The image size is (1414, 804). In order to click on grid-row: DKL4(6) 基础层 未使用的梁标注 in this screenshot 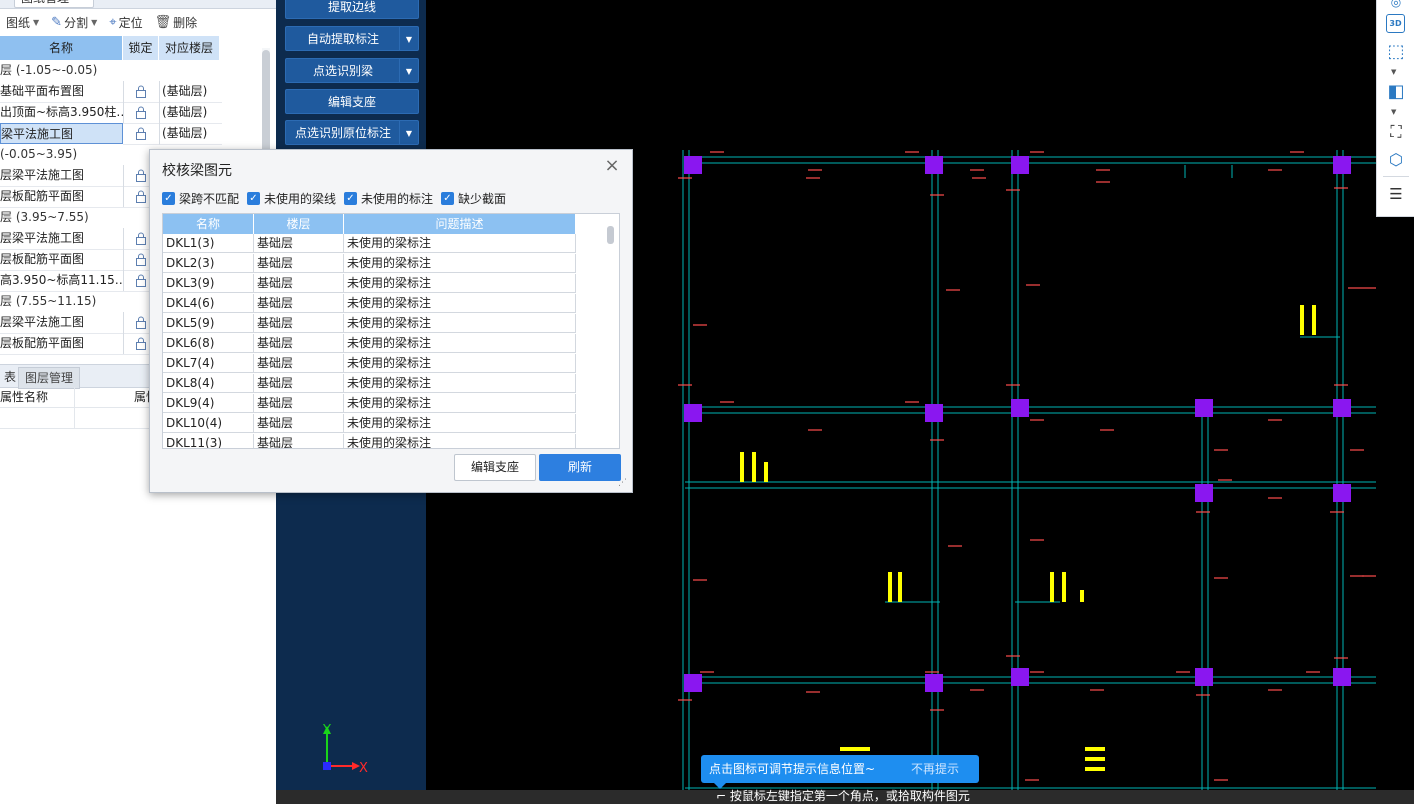, I will do `click(369, 304)`.